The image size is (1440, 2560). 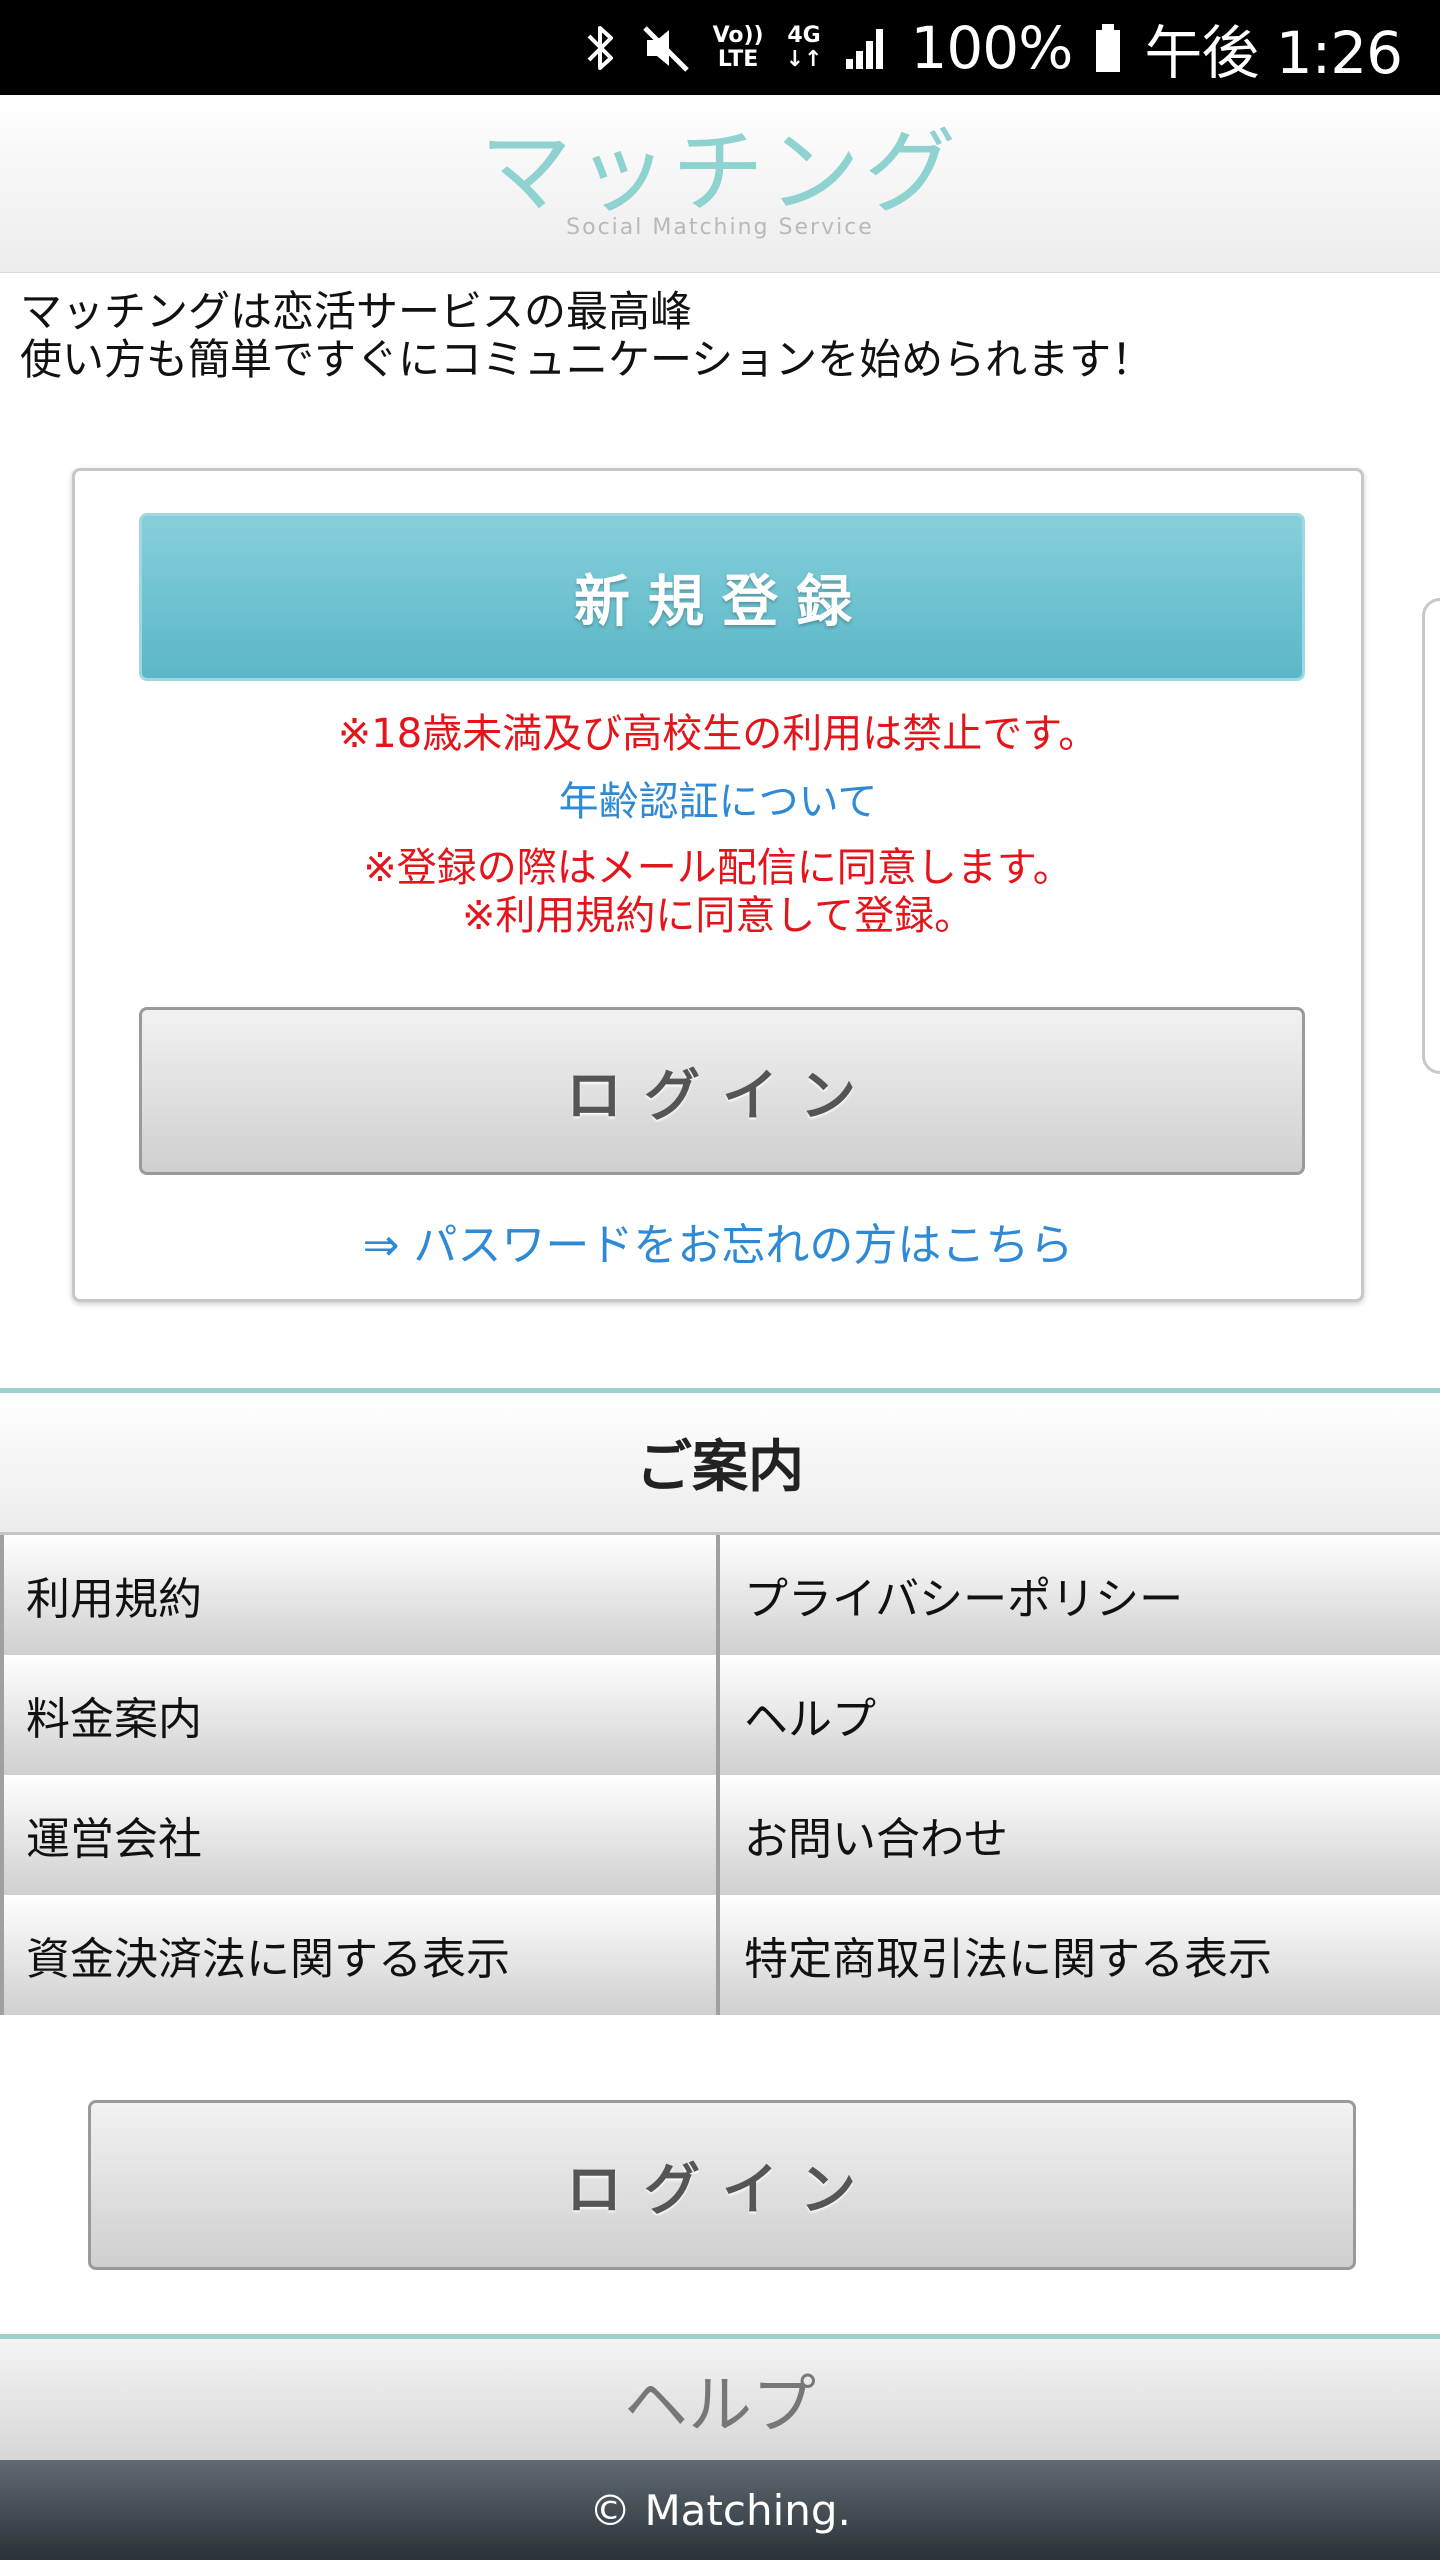 What do you see at coordinates (1080, 1835) in the screenshot?
I see `guide-item-contact: お問い合わせ` at bounding box center [1080, 1835].